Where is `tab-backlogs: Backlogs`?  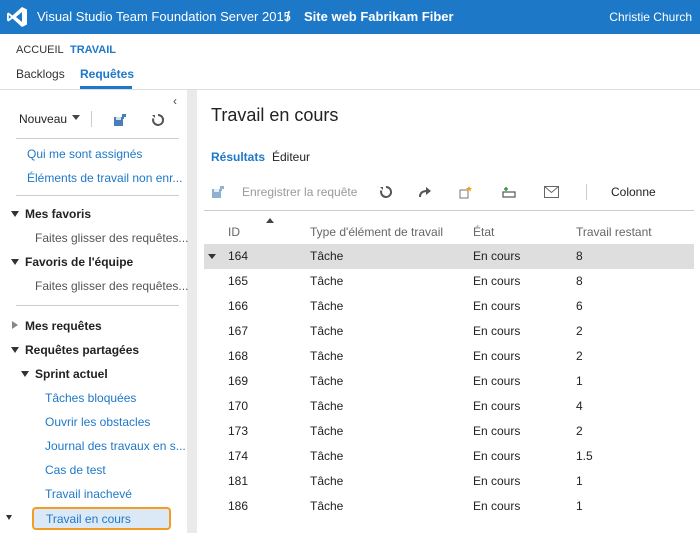
tab-backlogs: Backlogs is located at coordinates (40, 74).